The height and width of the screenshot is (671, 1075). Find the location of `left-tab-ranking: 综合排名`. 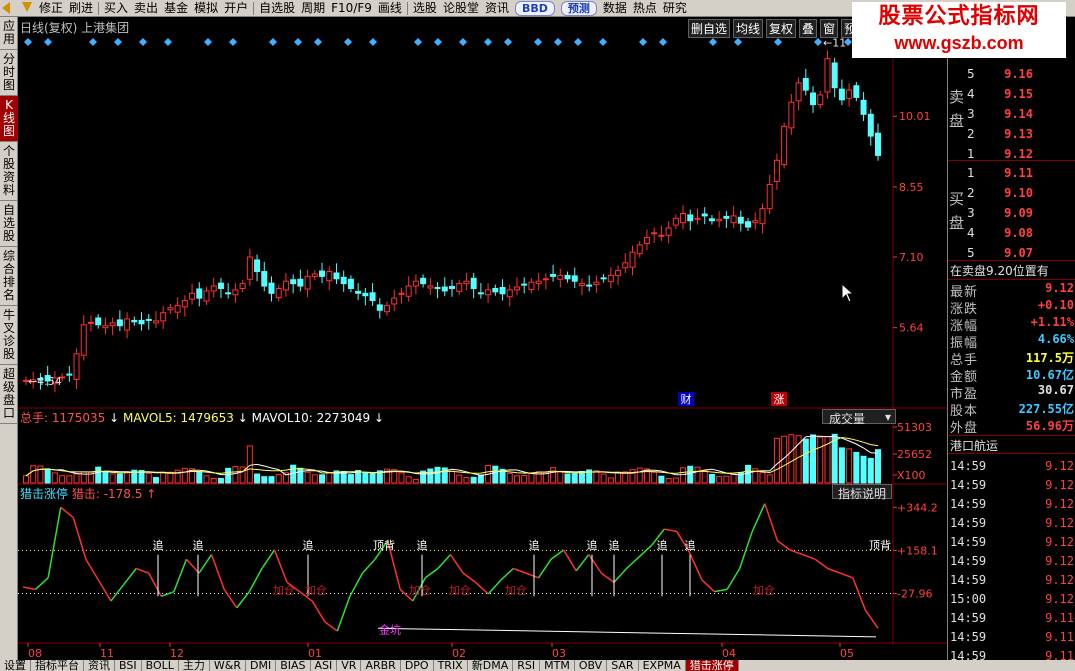

left-tab-ranking: 综合排名 is located at coordinates (9, 276).